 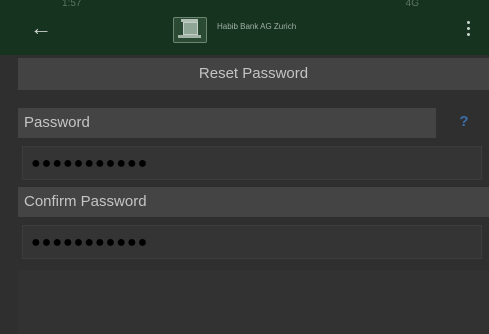 I want to click on page-title-bar: Reset Password, so click(x=253, y=74).